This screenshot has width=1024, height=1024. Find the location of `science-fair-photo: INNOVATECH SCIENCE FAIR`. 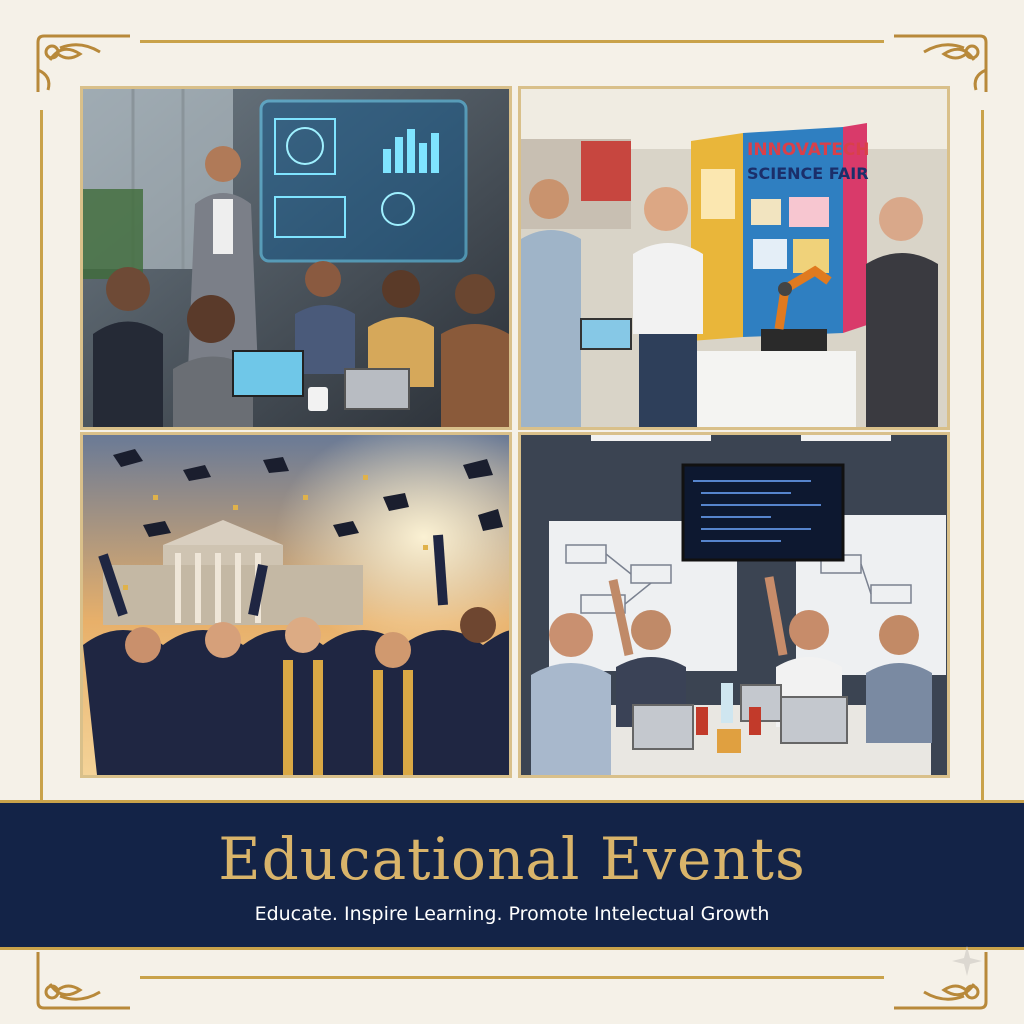

science-fair-photo: INNOVATECH SCIENCE FAIR is located at coordinates (734, 258).